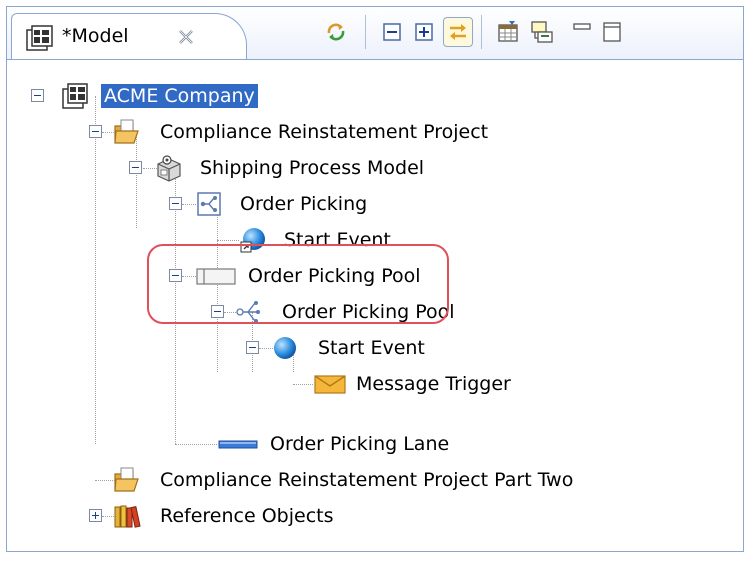  What do you see at coordinates (252, 240) in the screenshot?
I see `start-event-shortcut-icon` at bounding box center [252, 240].